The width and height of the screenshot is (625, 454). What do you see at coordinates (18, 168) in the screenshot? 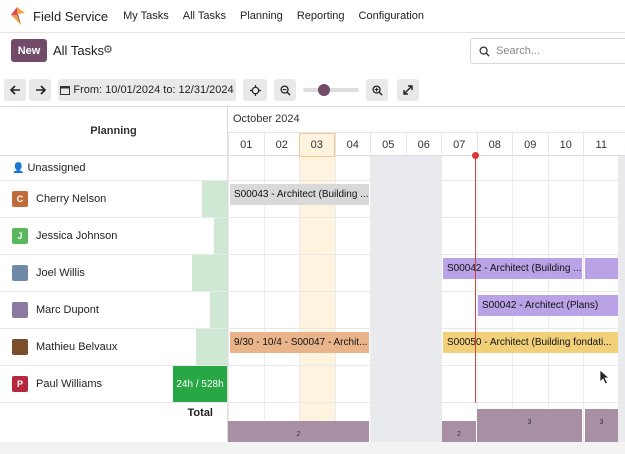
I see `user-icon: 👤` at bounding box center [18, 168].